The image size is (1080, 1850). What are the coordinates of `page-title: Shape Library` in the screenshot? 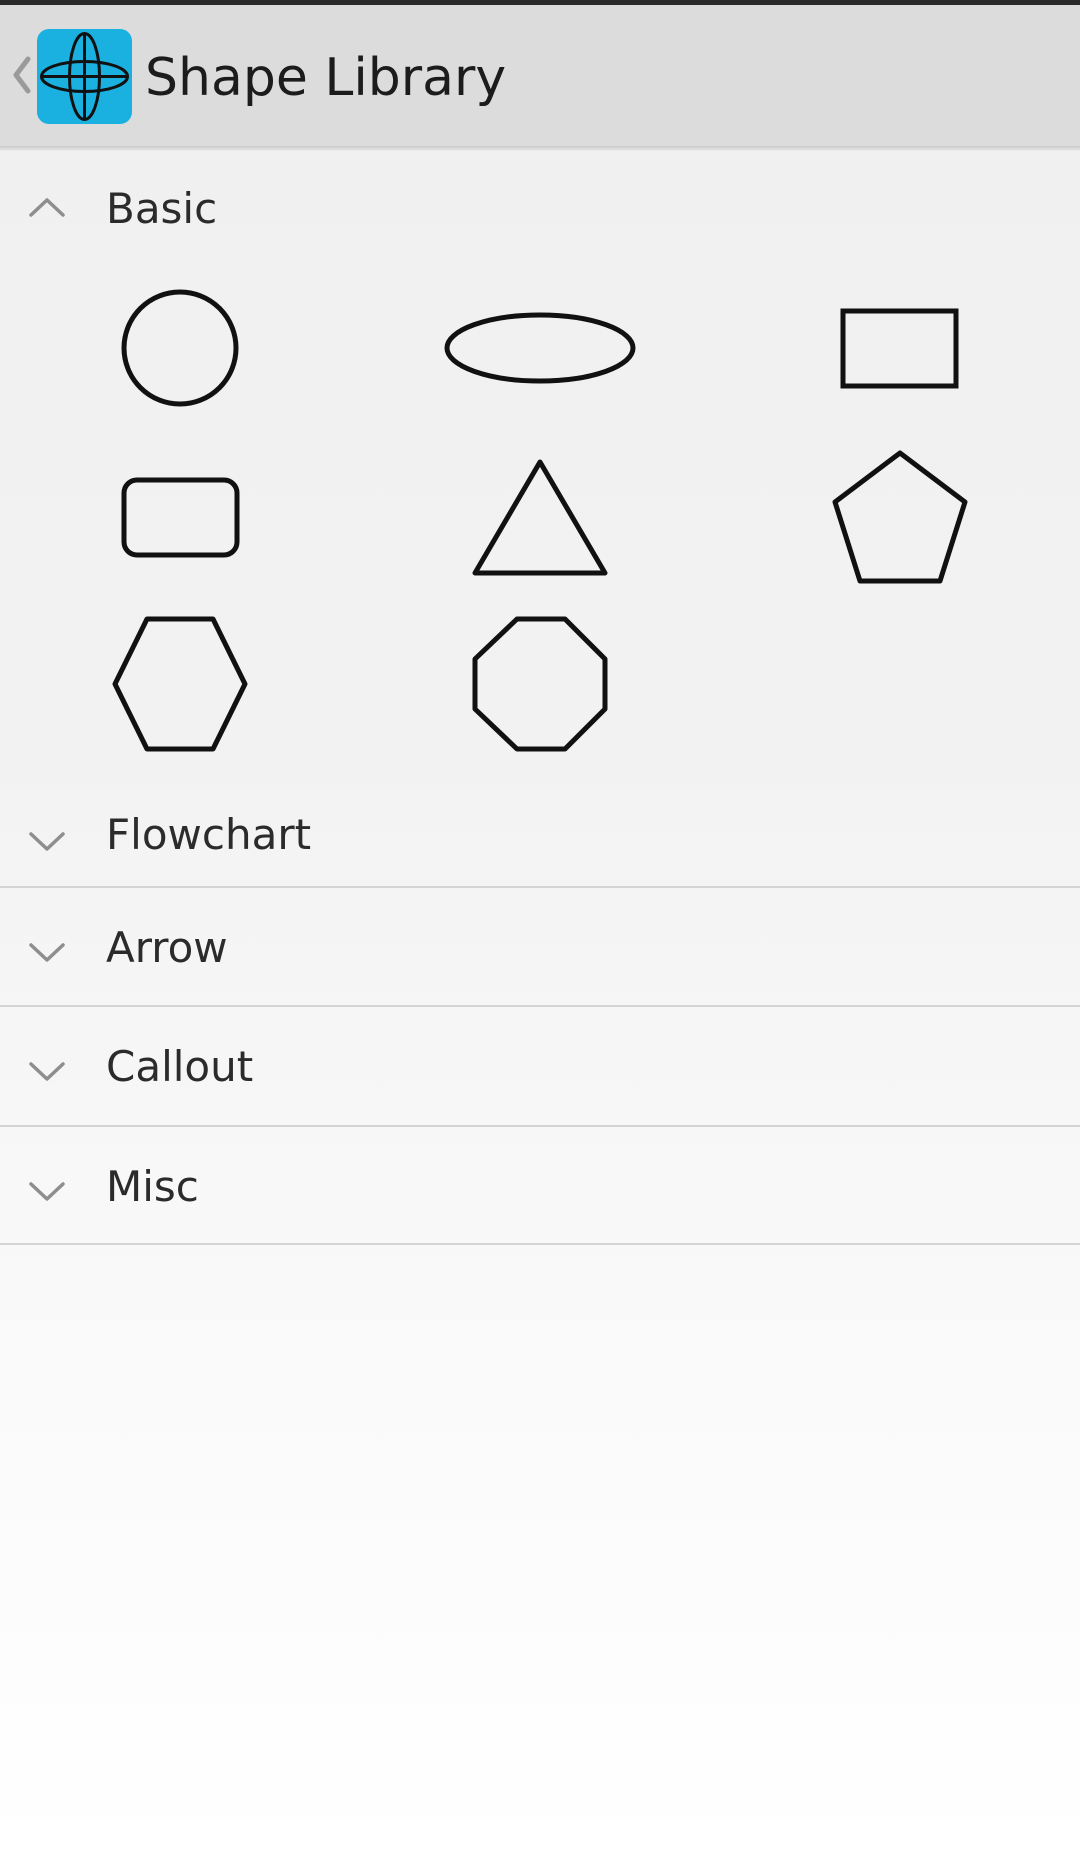 It's located at (326, 78).